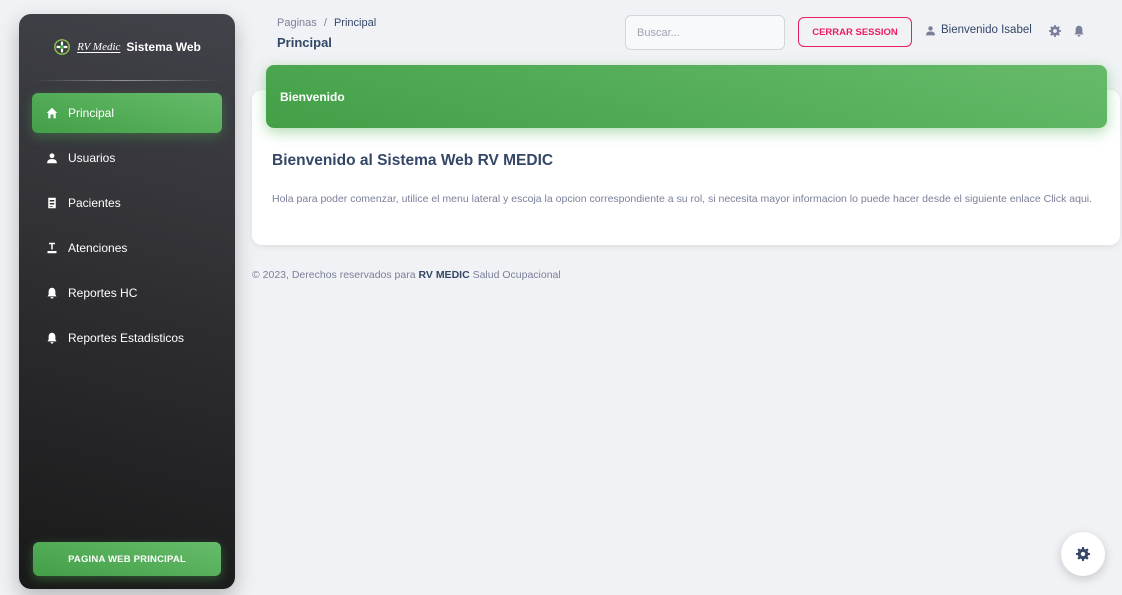 This screenshot has width=1122, height=595. I want to click on home-icon, so click(52, 113).